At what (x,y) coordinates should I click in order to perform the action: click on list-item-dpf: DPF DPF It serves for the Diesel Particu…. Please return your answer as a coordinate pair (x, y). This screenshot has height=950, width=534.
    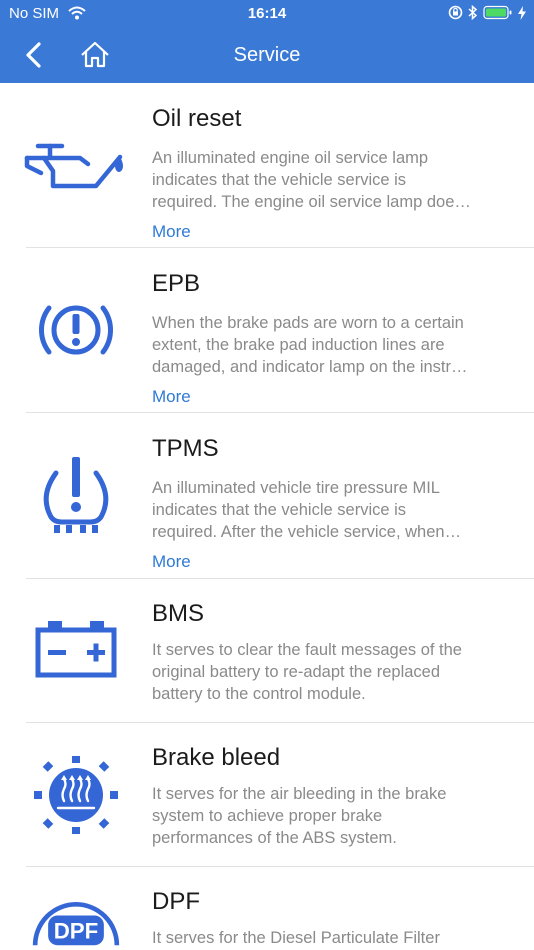
    Looking at the image, I should click on (267, 908).